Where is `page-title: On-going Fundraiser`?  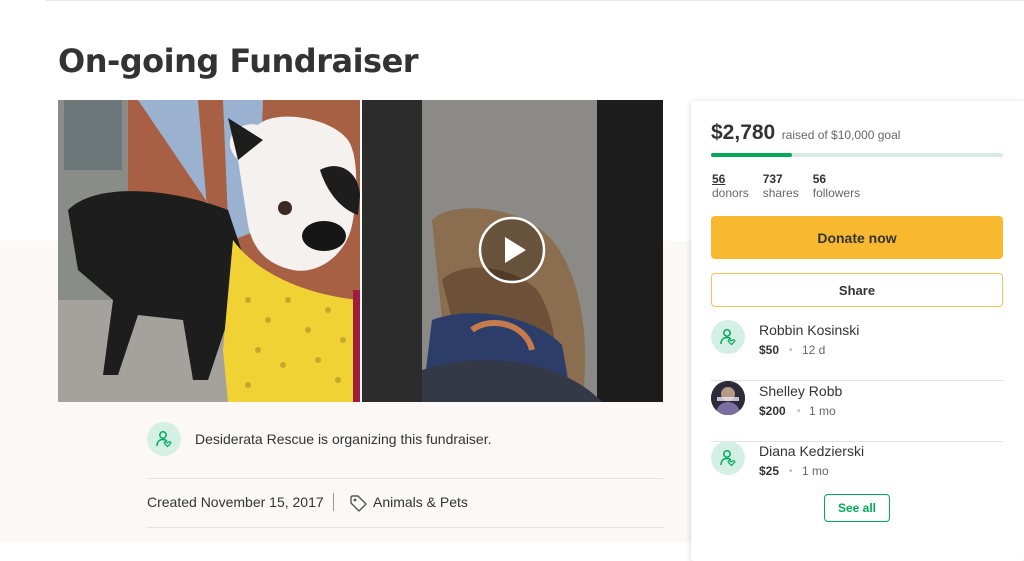
page-title: On-going Fundraiser is located at coordinates (238, 61).